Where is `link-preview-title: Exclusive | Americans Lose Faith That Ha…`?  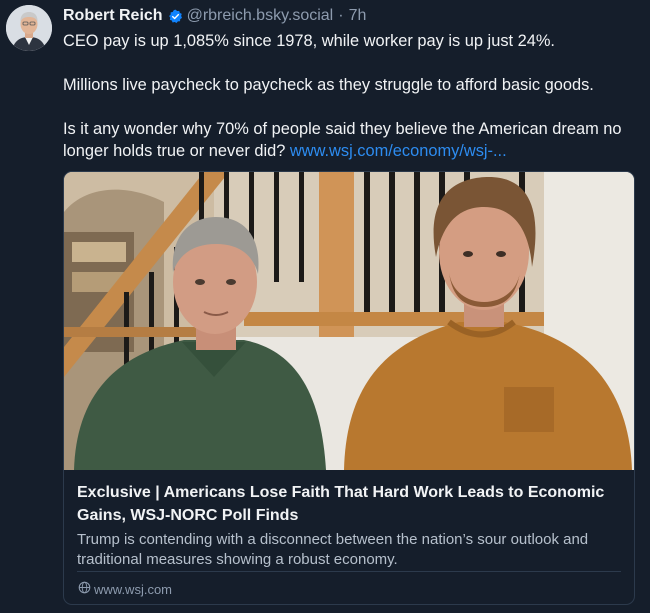 link-preview-title: Exclusive | Americans Lose Faith That Ha… is located at coordinates (351, 504).